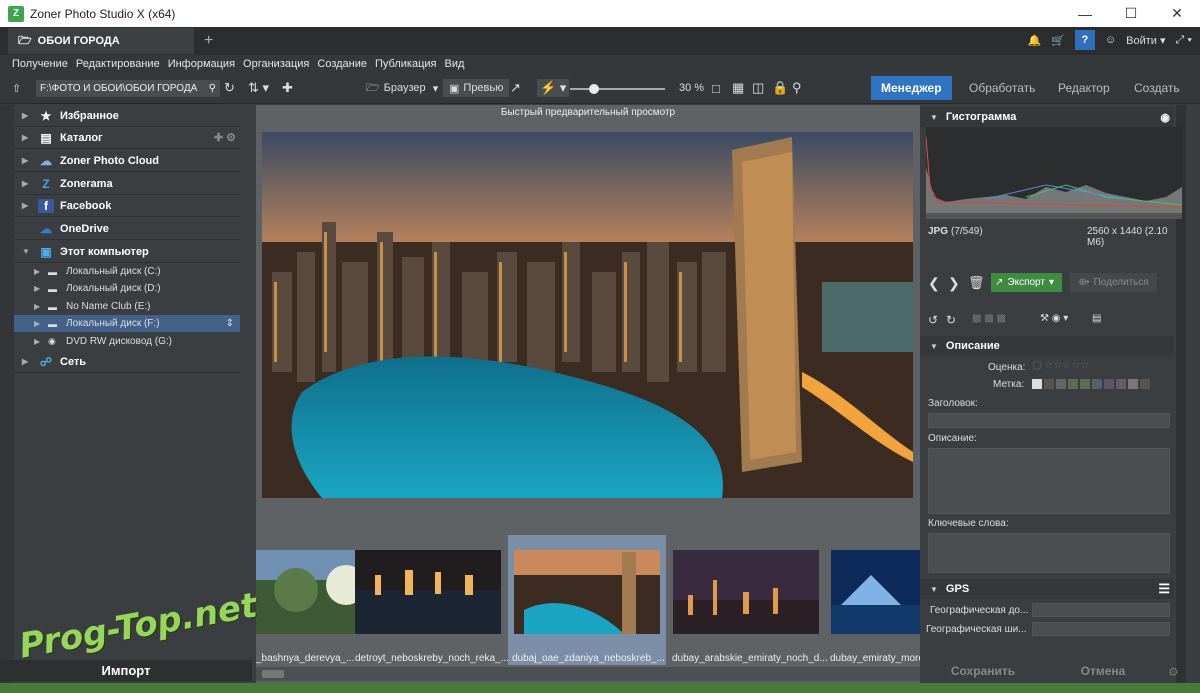 This screenshot has width=1200, height=693. Describe the element at coordinates (797, 88) in the screenshot. I see `person-search-icon: ⚲` at that location.